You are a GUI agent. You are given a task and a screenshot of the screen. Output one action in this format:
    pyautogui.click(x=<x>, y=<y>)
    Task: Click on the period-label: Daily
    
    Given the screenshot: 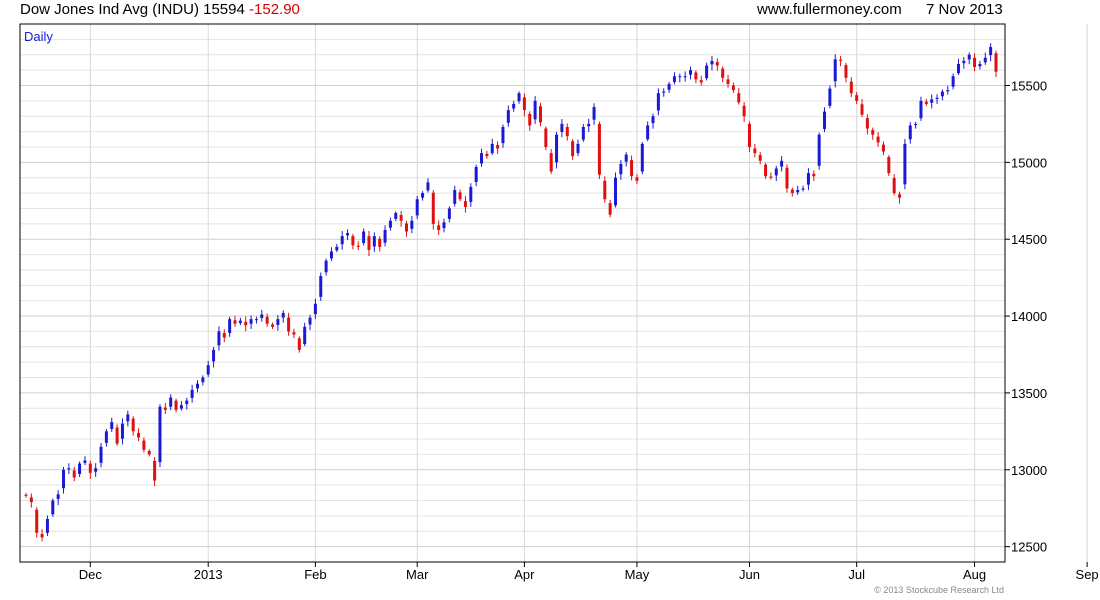 What is the action you would take?
    pyautogui.click(x=38, y=36)
    